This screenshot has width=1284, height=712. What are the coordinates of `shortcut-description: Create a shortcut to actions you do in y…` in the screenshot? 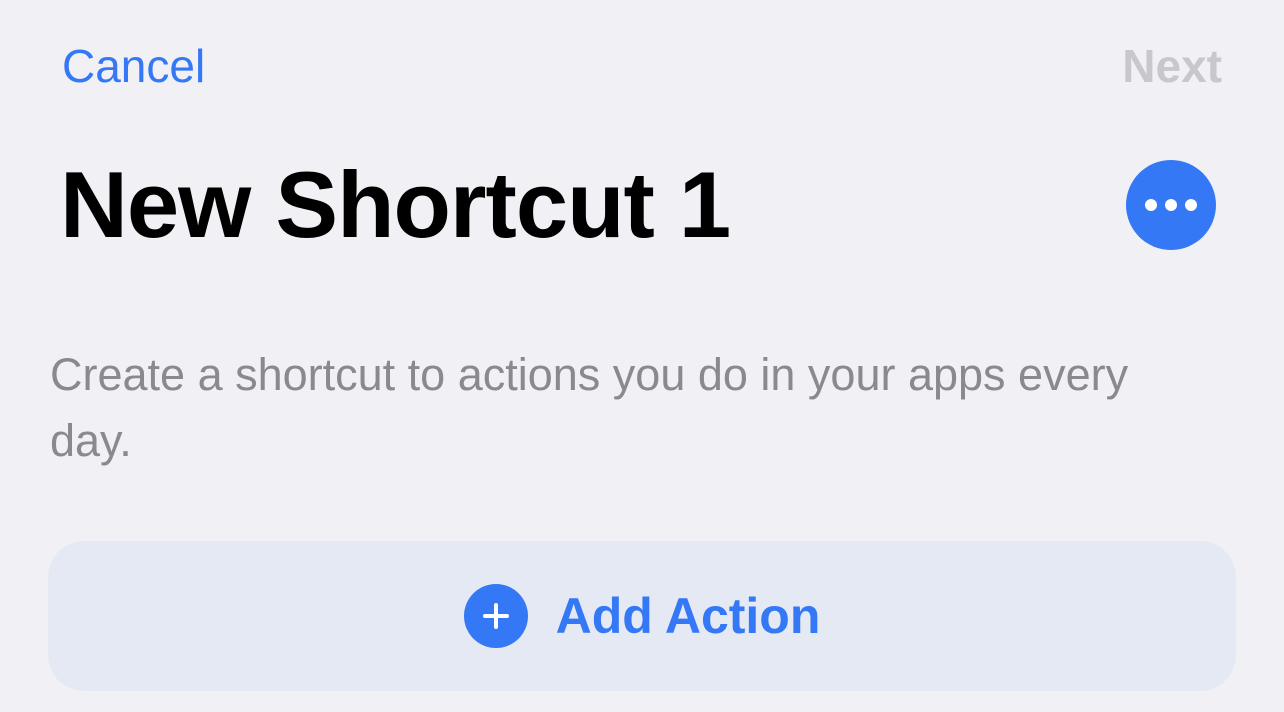 It's located at (589, 407).